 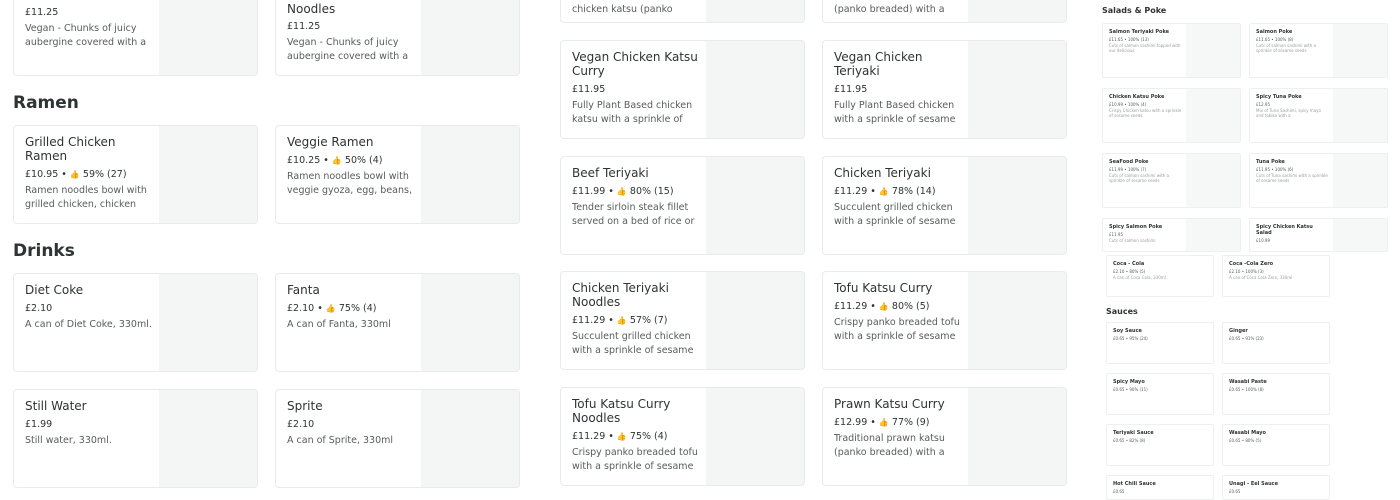 What do you see at coordinates (1128, 169) in the screenshot?
I see `item-price: £11.99 • 100% (7)` at bounding box center [1128, 169].